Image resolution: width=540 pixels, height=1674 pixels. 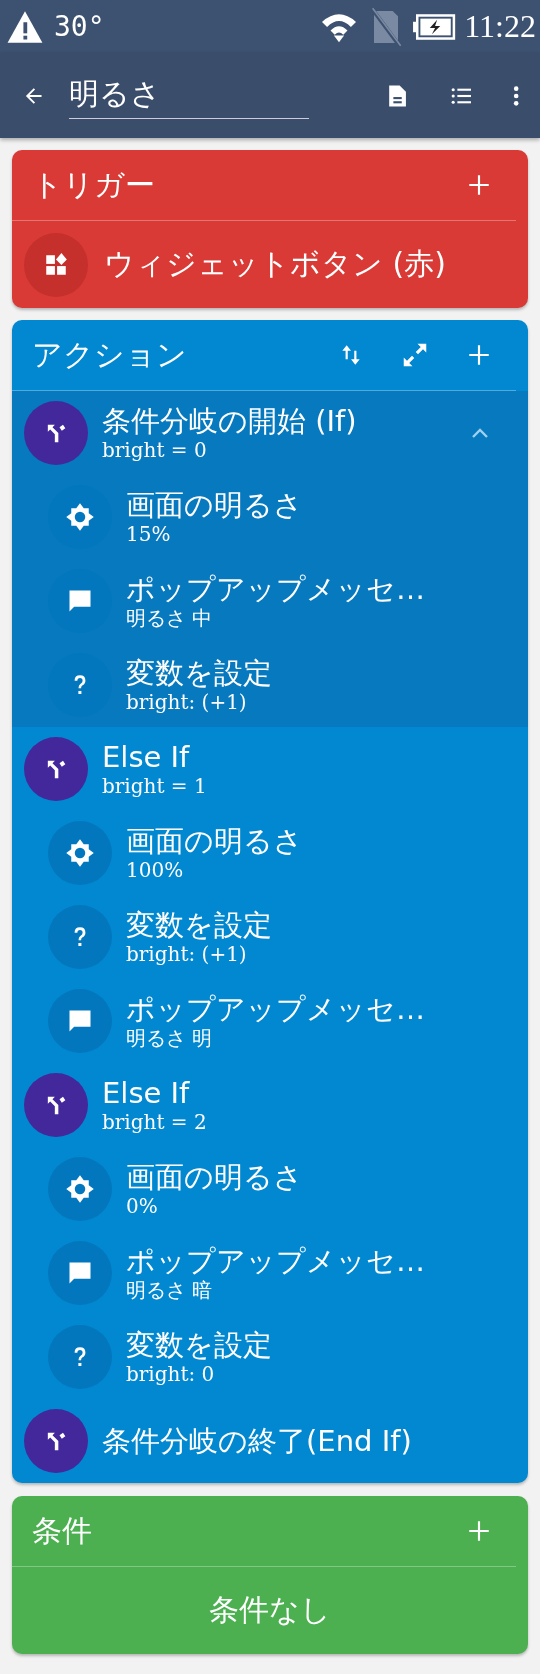 What do you see at coordinates (142, 1206) in the screenshot?
I see `action-detail: 0%` at bounding box center [142, 1206].